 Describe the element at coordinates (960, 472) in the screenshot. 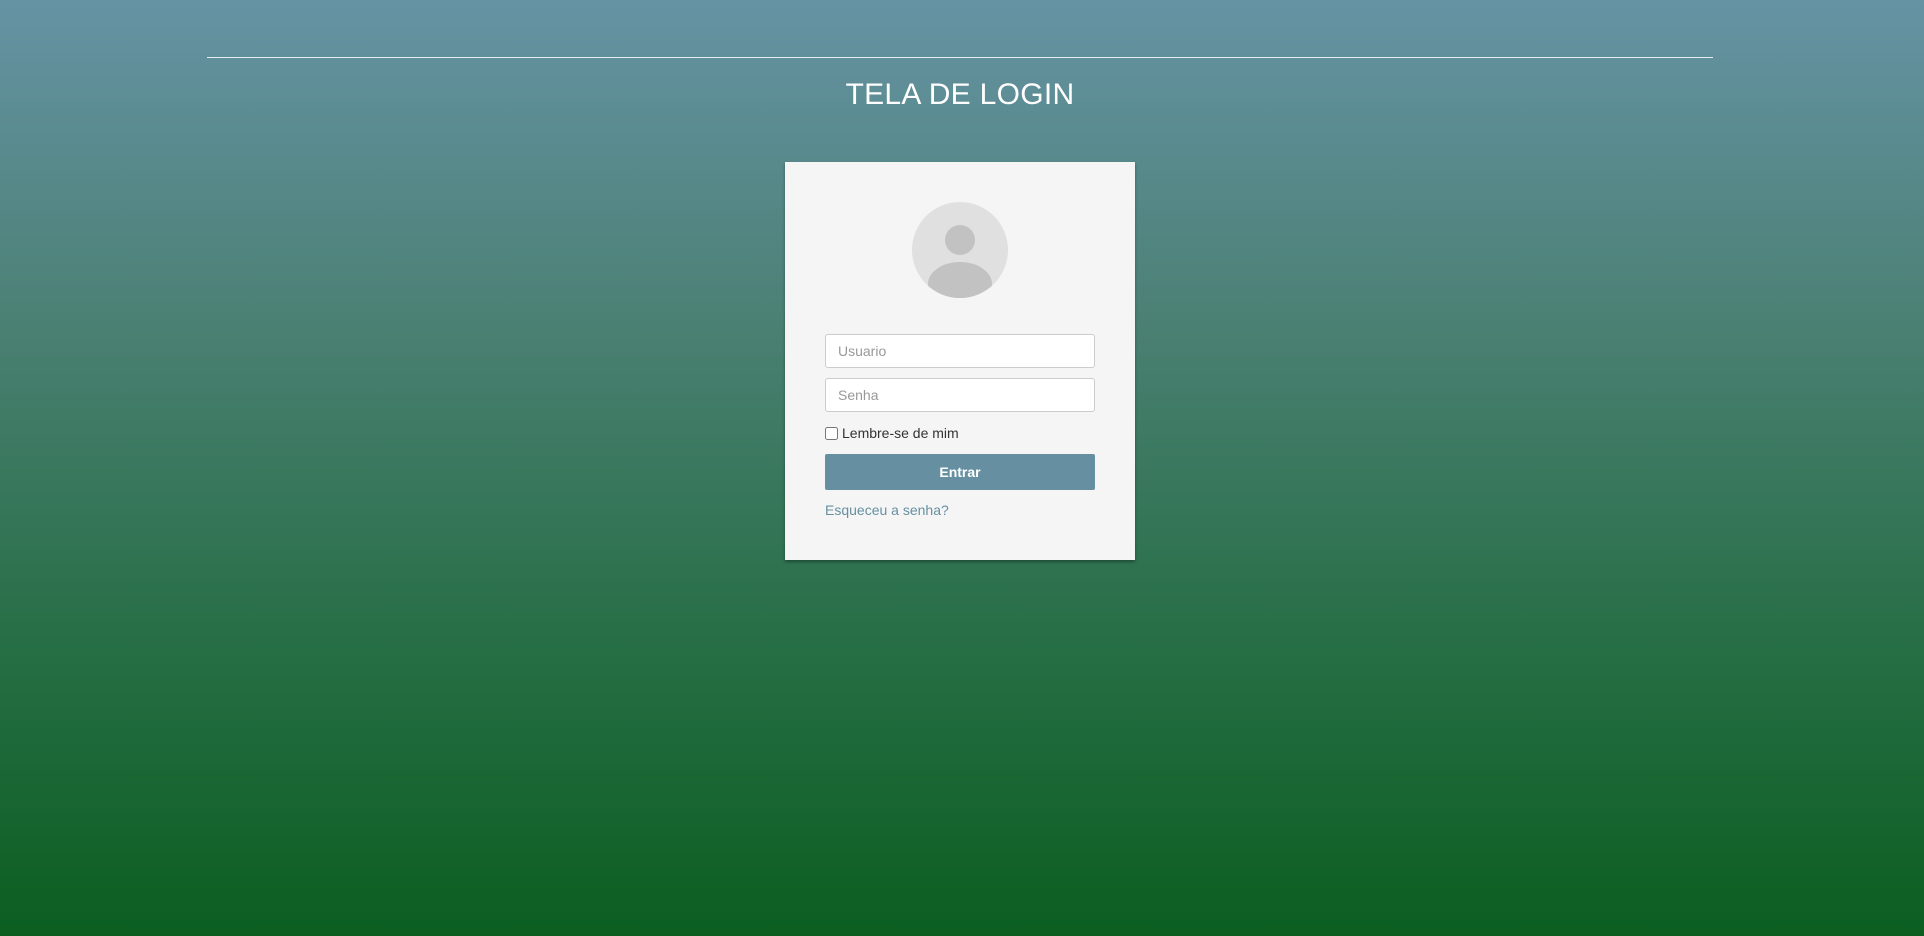

I see `login-button: Entrar` at that location.